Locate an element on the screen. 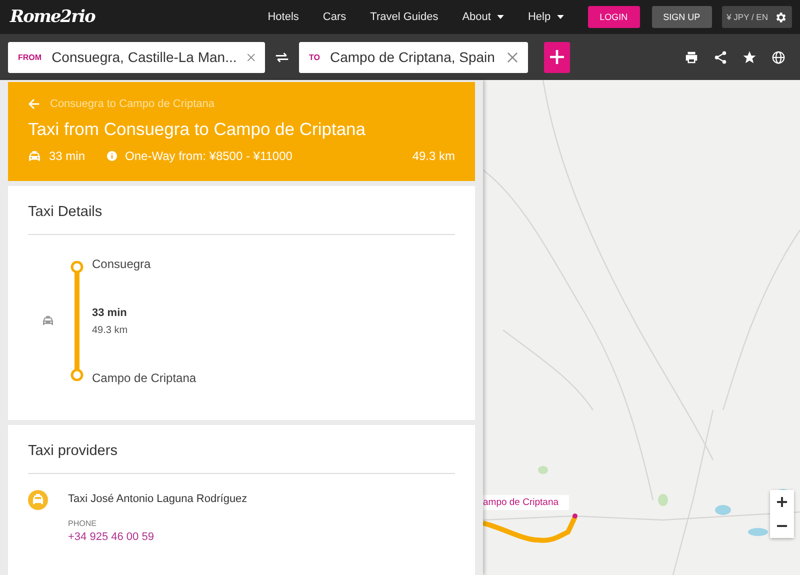  nav-link: Cars is located at coordinates (334, 17).